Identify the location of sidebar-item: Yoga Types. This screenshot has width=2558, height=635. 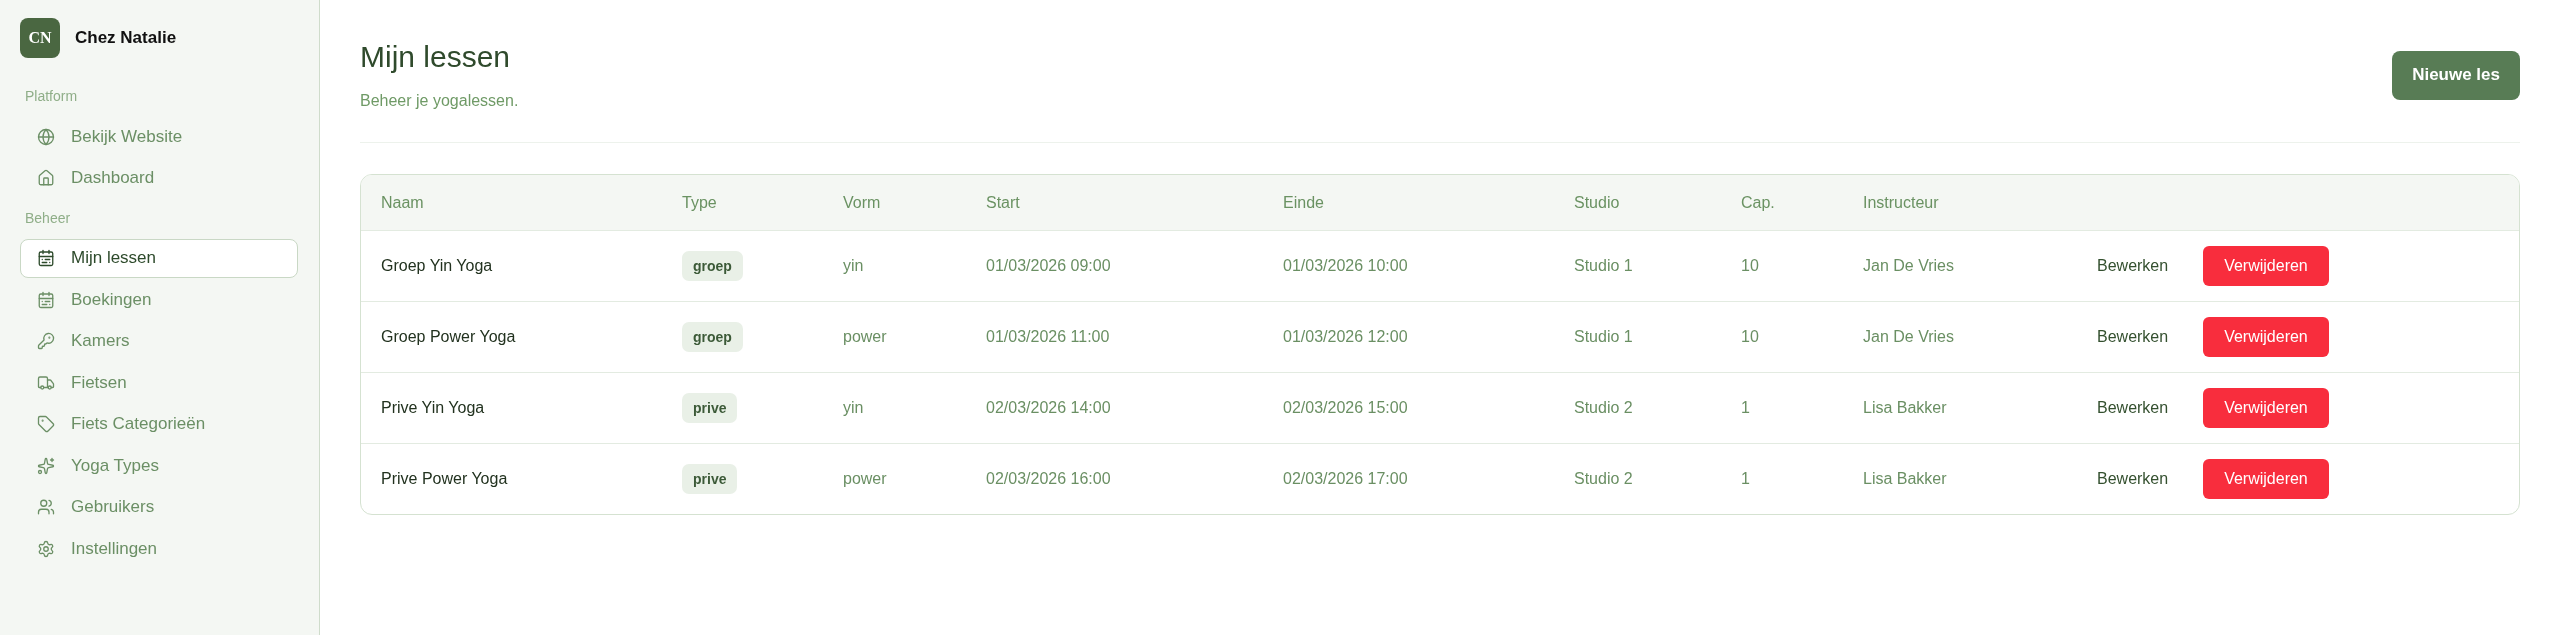
(159, 465).